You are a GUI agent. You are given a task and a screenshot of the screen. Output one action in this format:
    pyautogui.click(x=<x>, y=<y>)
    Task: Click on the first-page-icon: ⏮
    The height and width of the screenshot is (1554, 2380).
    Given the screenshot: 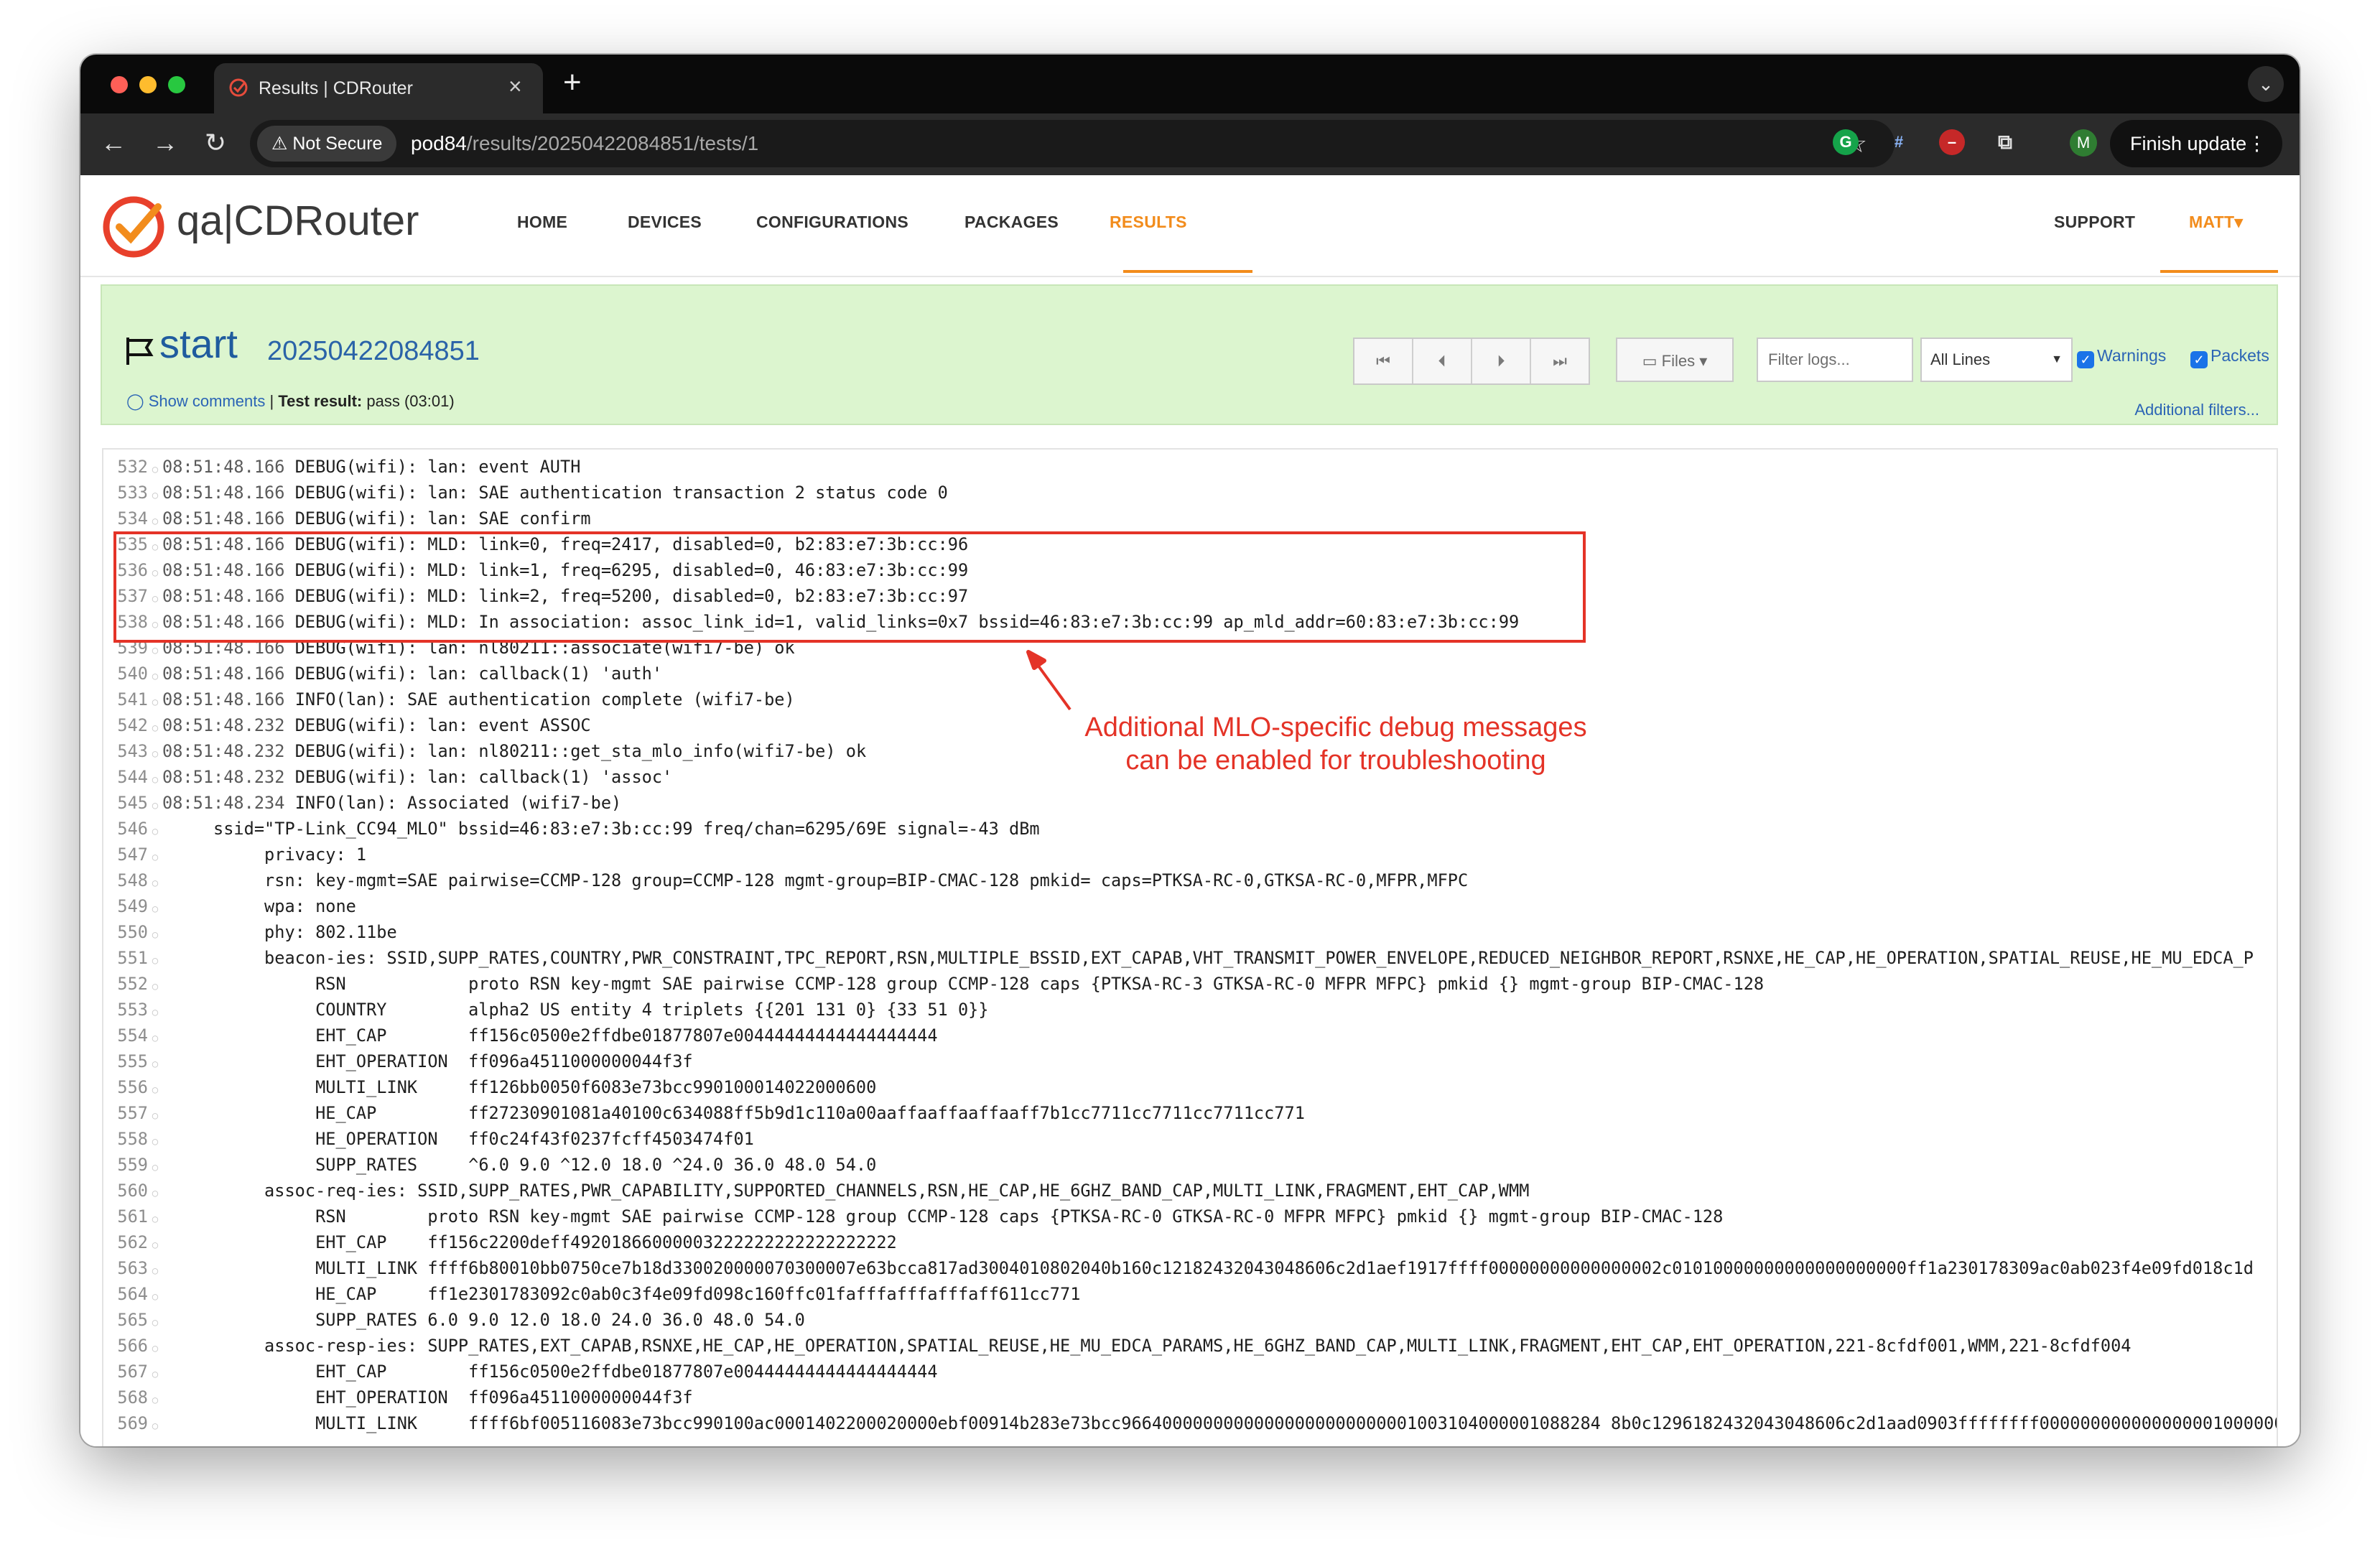 What is the action you would take?
    pyautogui.click(x=1383, y=361)
    